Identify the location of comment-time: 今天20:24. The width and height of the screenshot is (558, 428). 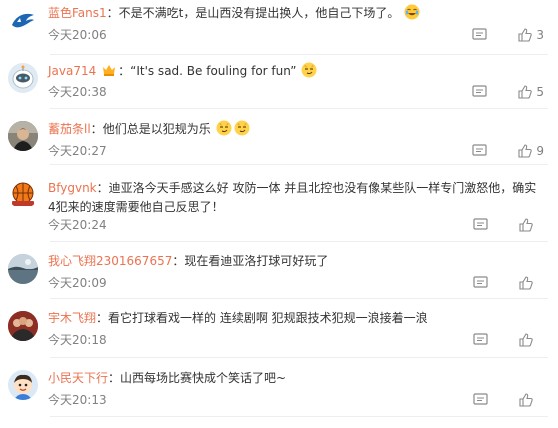
(77, 225).